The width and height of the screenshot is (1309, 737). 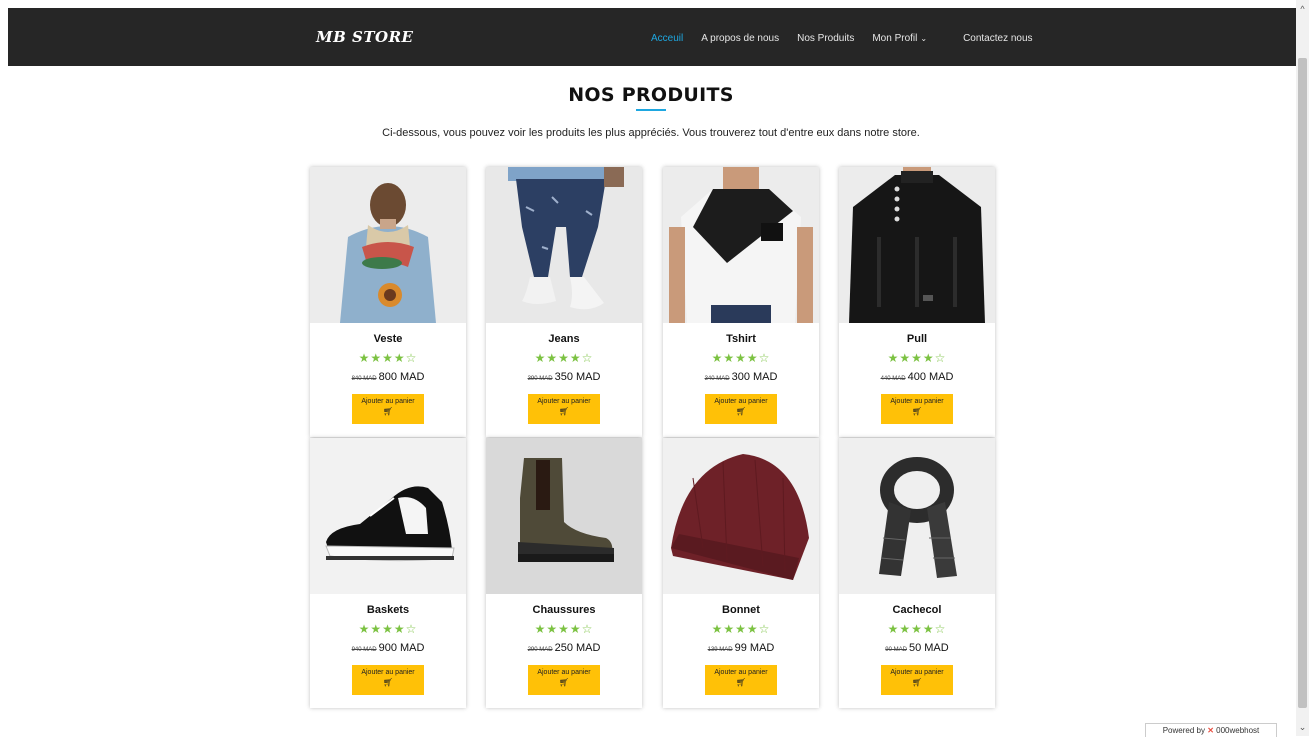 What do you see at coordinates (893, 379) in the screenshot?
I see `old-price: 440 MAD` at bounding box center [893, 379].